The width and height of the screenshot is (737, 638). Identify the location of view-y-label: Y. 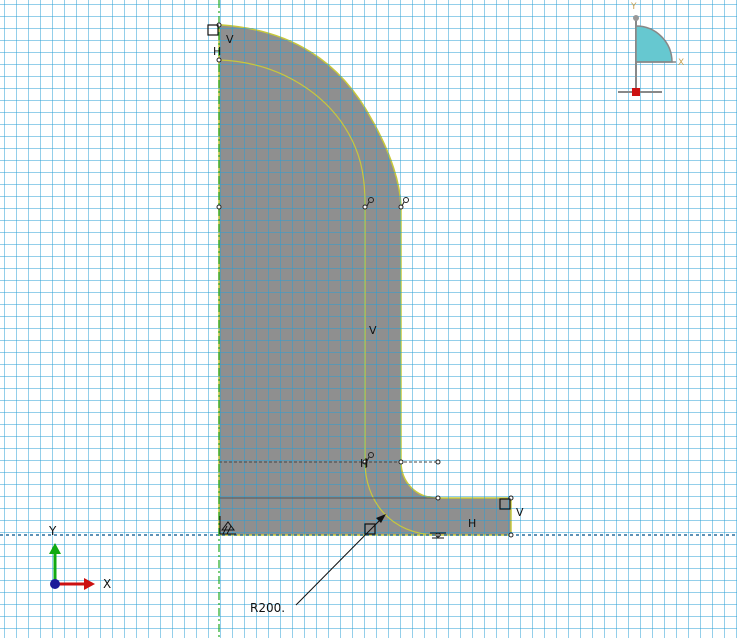
(633, 7).